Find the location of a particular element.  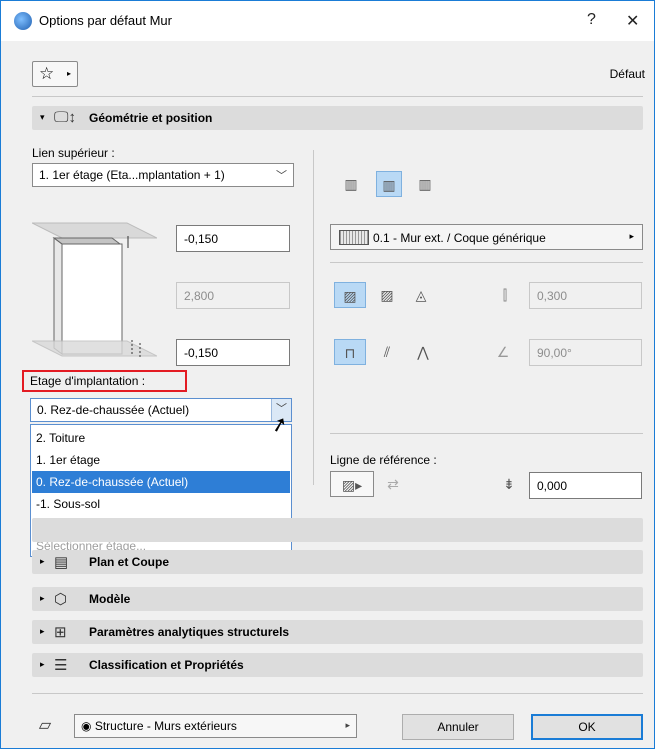

top-link-select: 1. 1er étage (Eta...mplantation + 1) ﹀ is located at coordinates (163, 175).